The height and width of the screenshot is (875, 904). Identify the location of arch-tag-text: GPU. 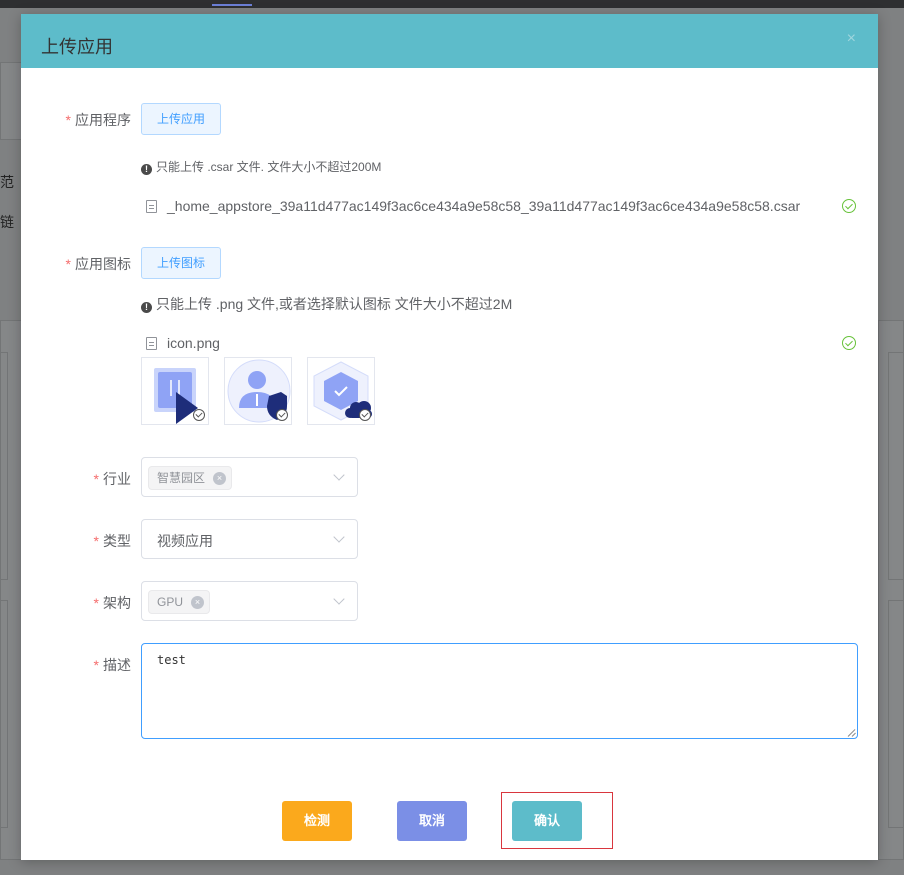
(170, 602).